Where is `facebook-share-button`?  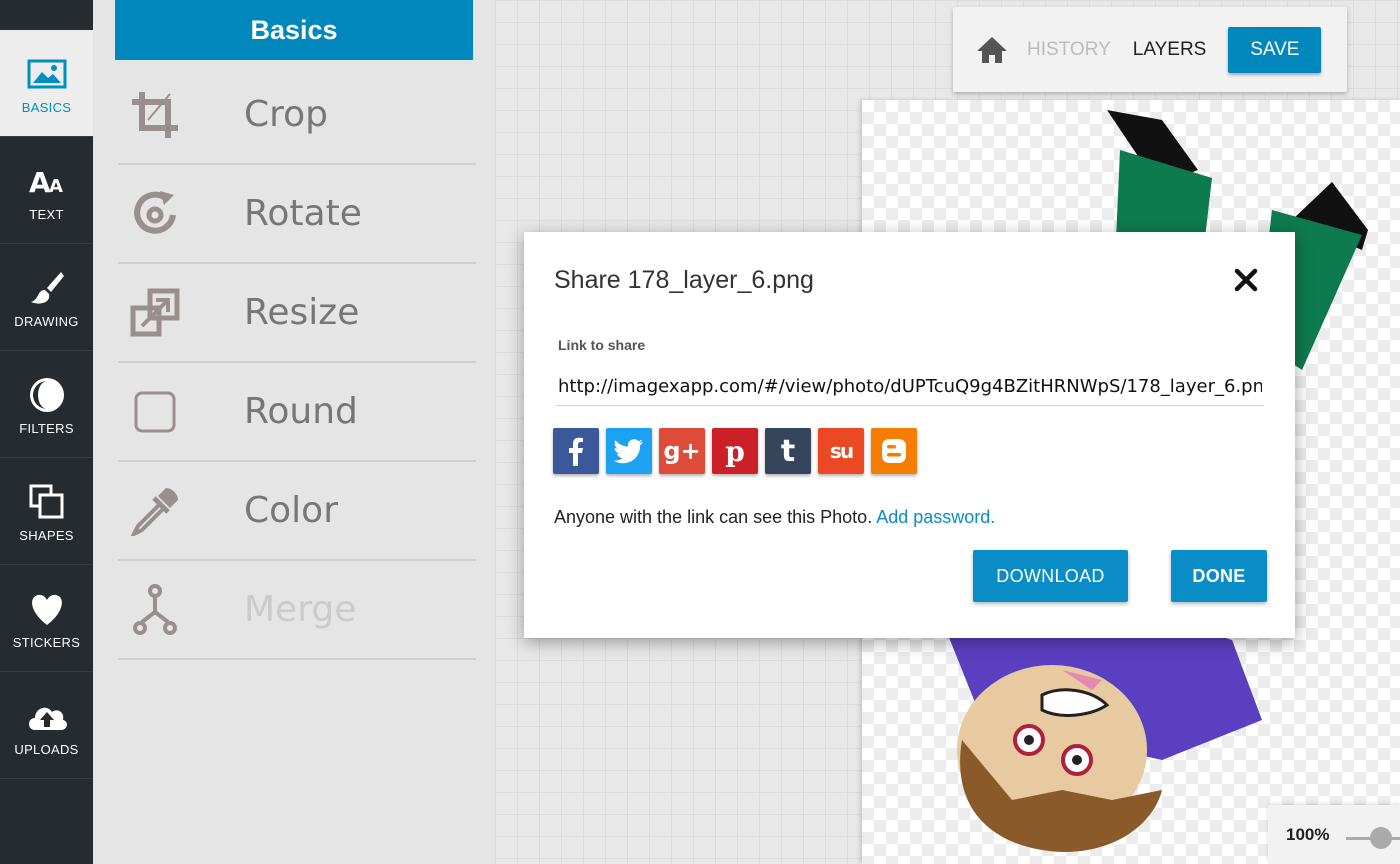 facebook-share-button is located at coordinates (576, 451).